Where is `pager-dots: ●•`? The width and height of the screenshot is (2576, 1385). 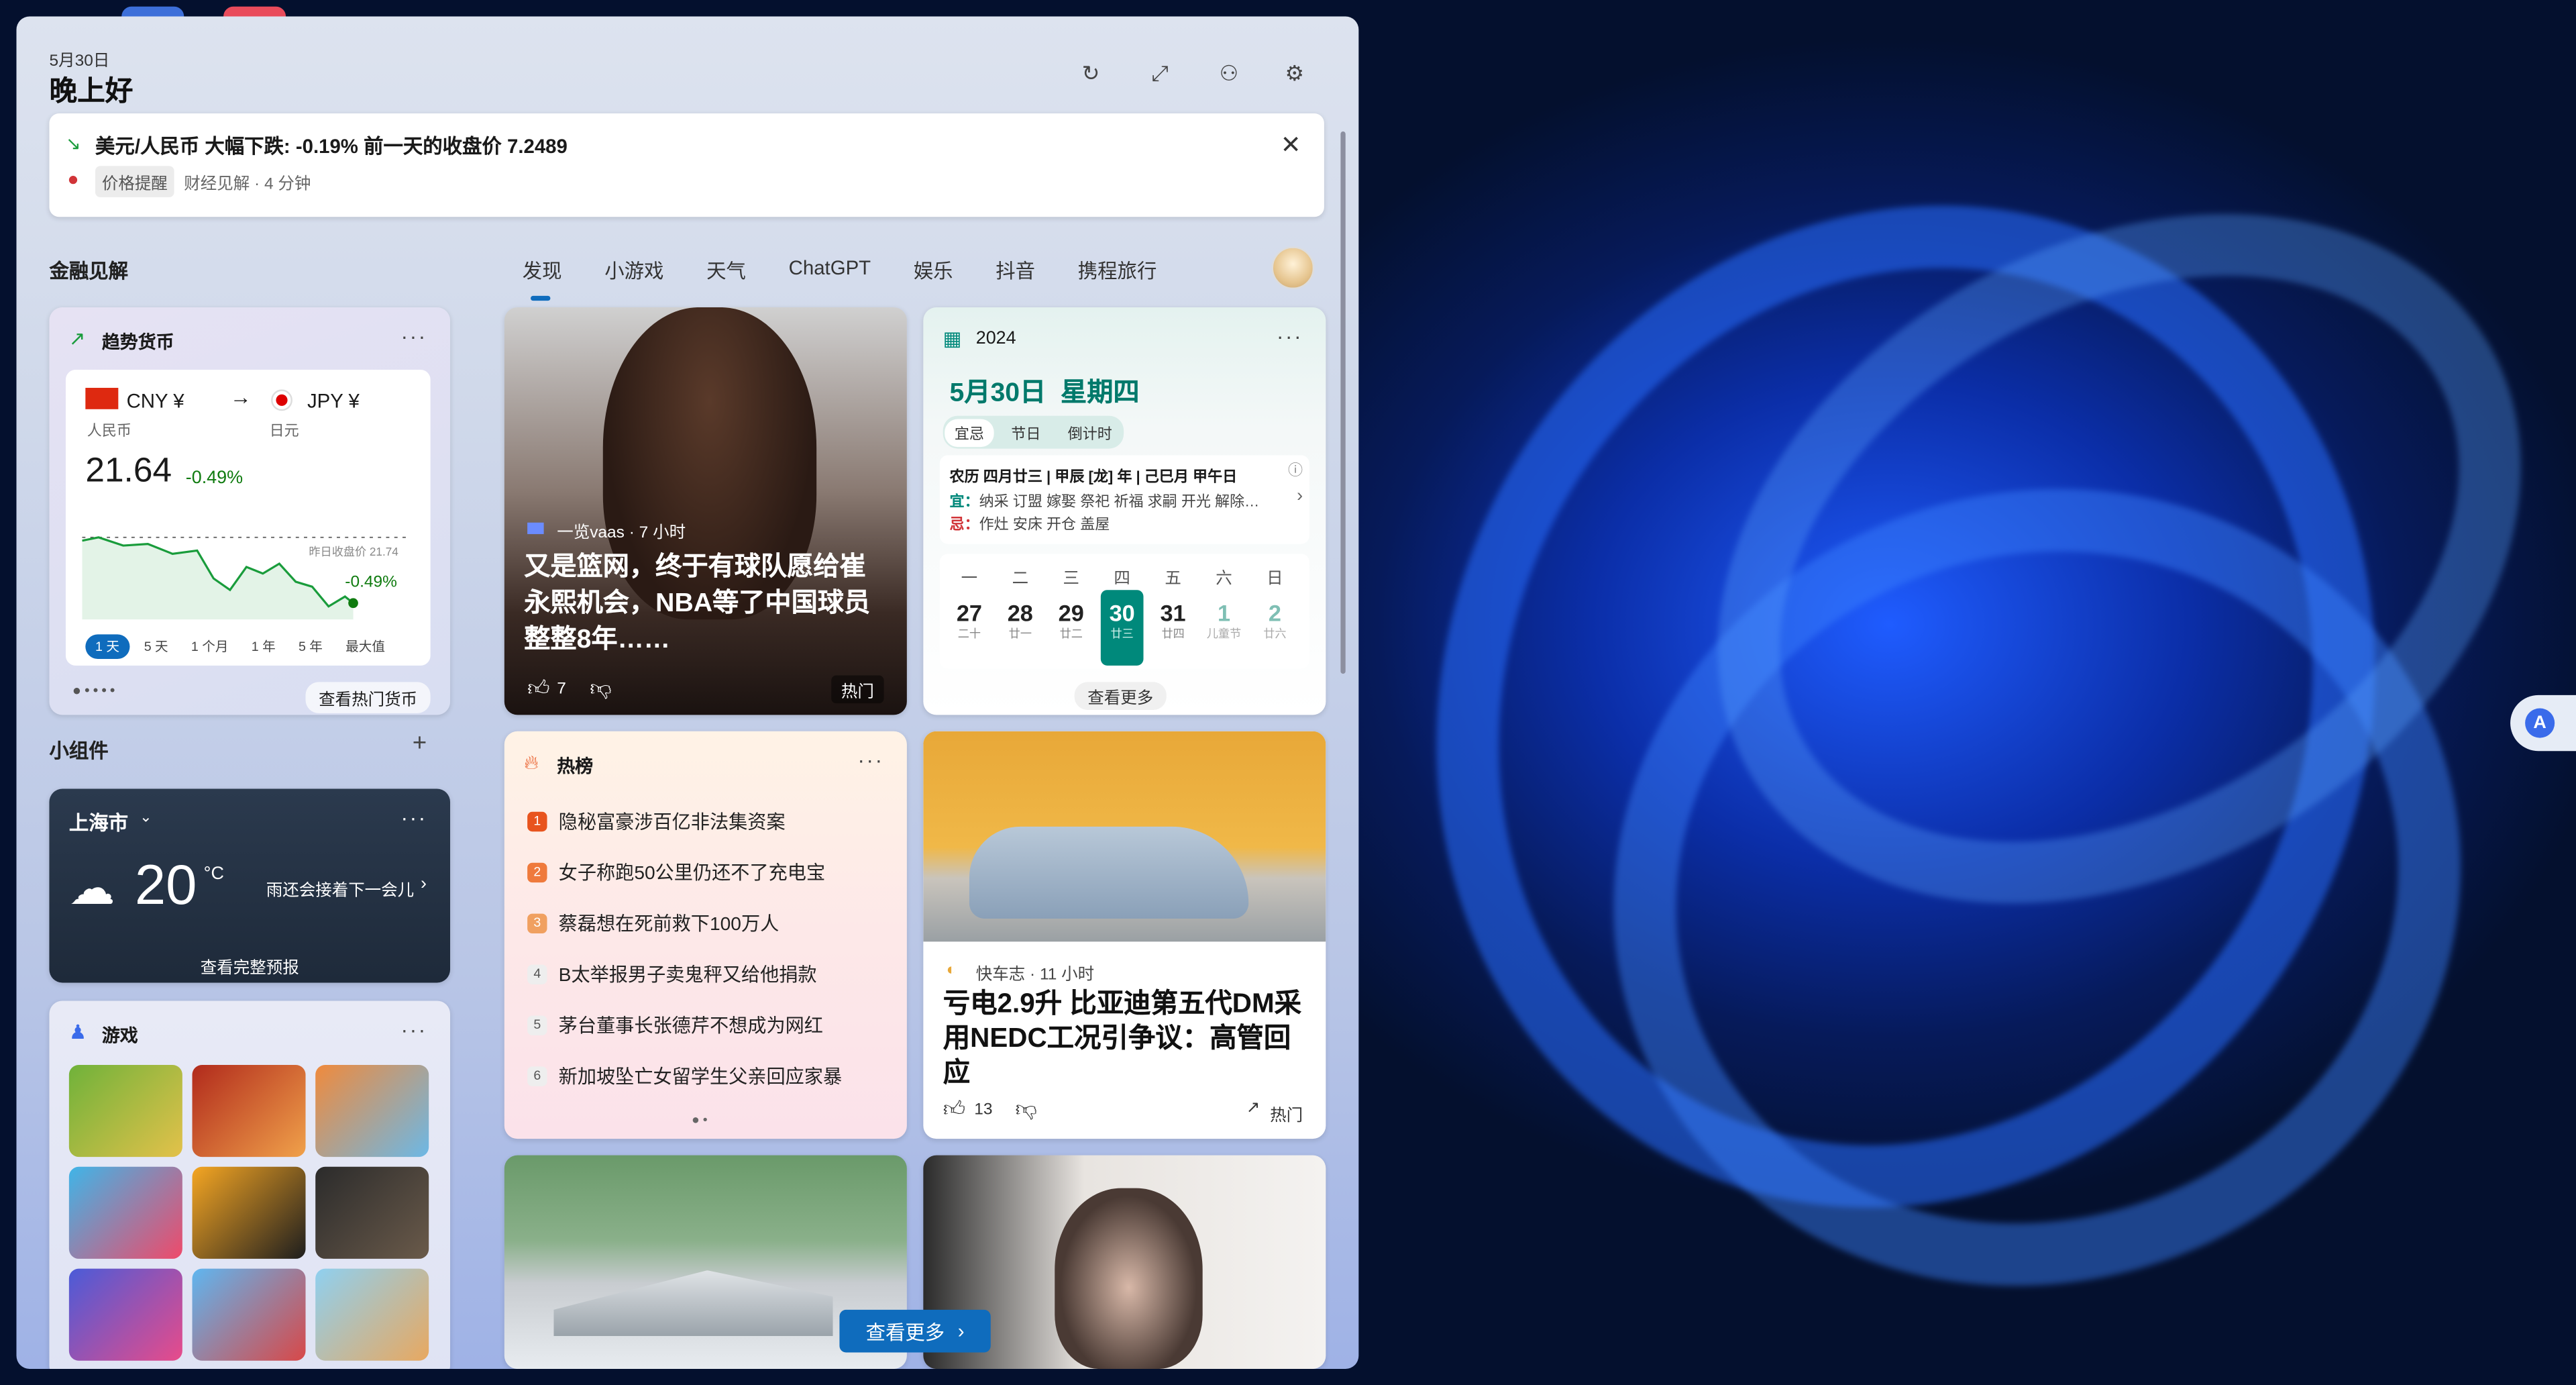 pager-dots: ●• is located at coordinates (701, 1120).